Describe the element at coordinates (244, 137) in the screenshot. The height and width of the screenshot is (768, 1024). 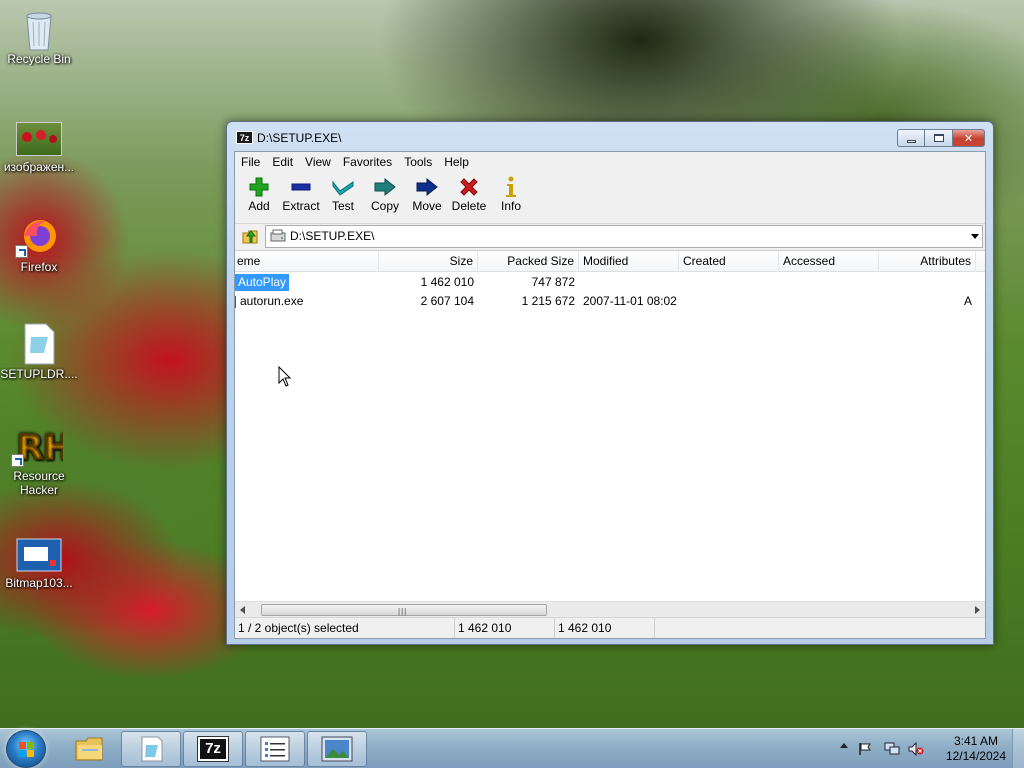
I see `7z-app-icon: 7z` at that location.